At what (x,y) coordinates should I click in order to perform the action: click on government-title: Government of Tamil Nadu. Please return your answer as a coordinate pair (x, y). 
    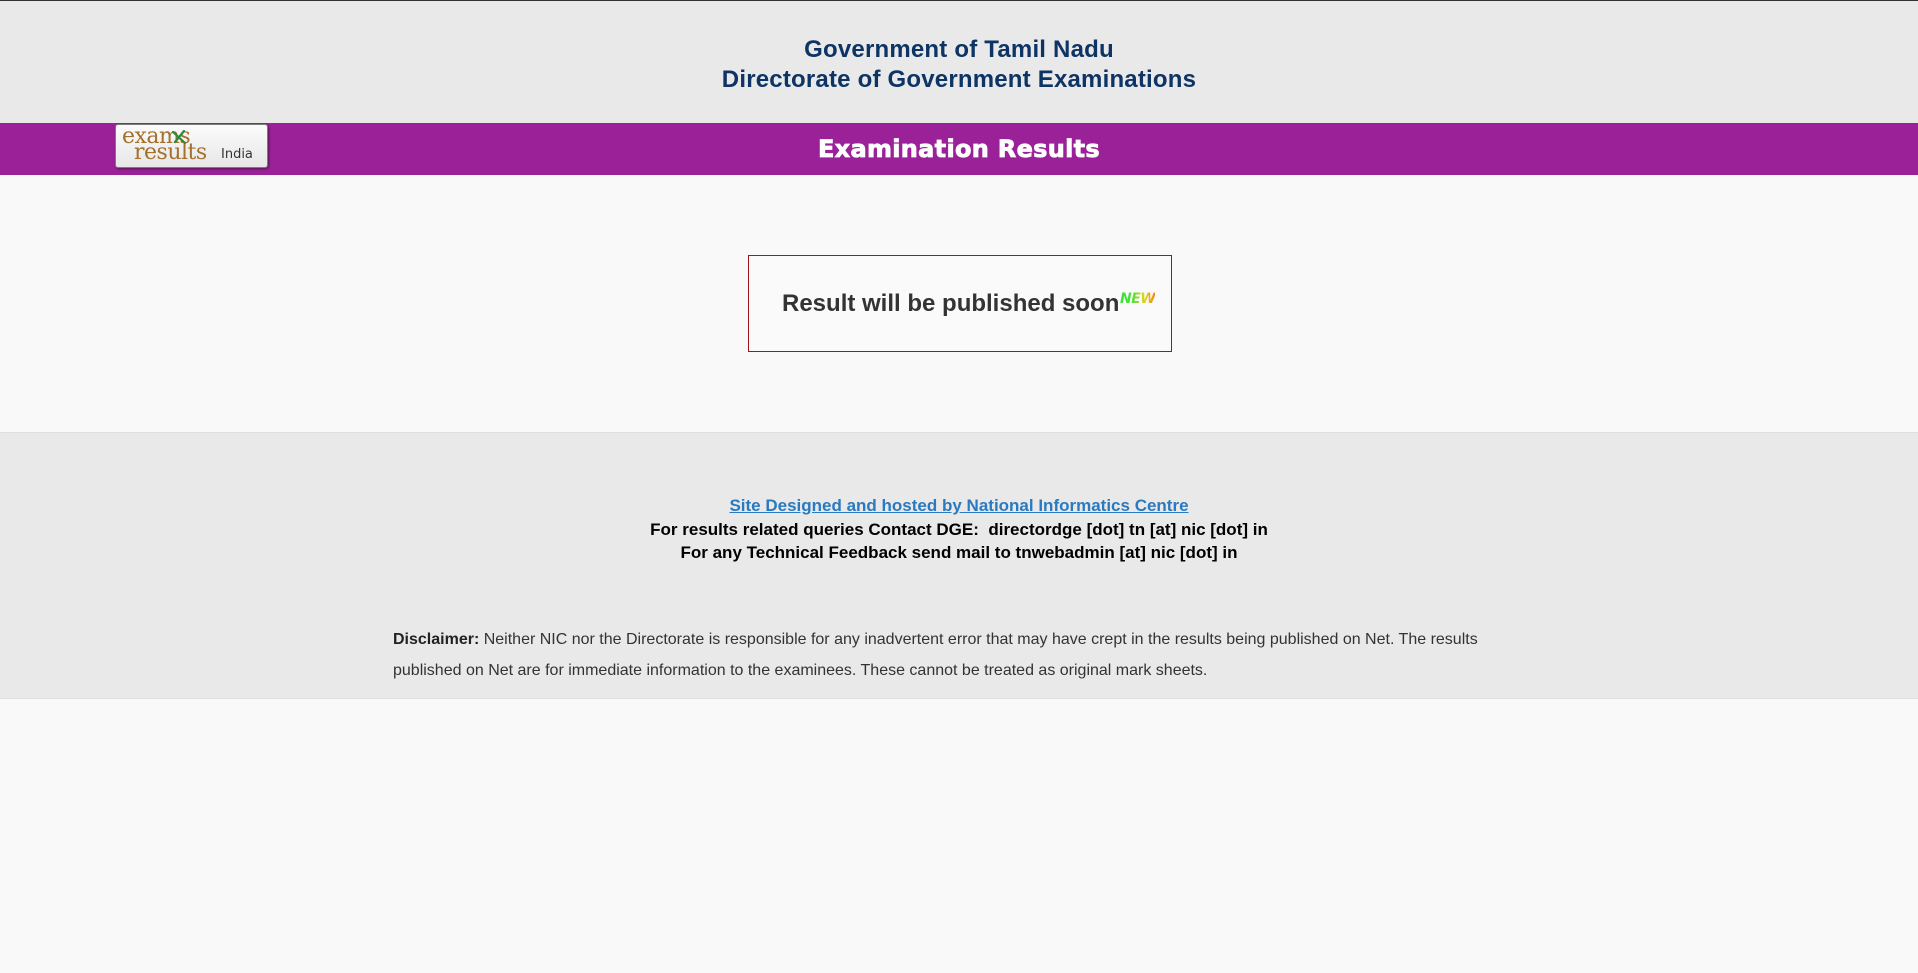
    Looking at the image, I should click on (959, 49).